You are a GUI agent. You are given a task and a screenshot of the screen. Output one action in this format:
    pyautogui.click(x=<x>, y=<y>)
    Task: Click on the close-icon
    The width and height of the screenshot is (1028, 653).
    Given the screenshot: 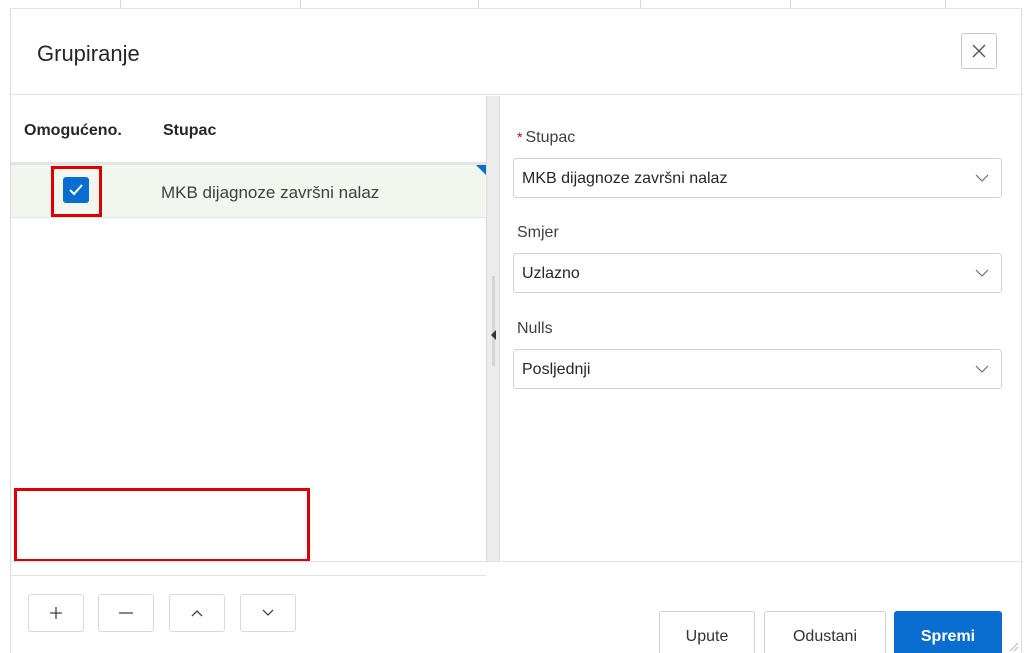 What is the action you would take?
    pyautogui.click(x=979, y=51)
    